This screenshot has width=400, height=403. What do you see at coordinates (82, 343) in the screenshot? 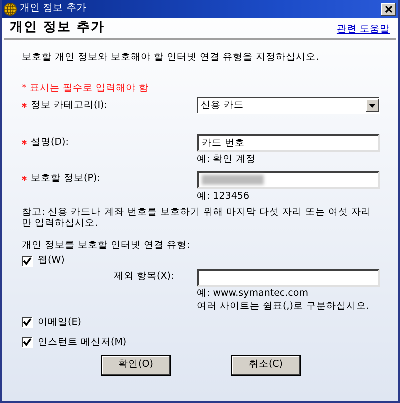
I see `checkbox-label: 인스턴트 메신저(M)` at bounding box center [82, 343].